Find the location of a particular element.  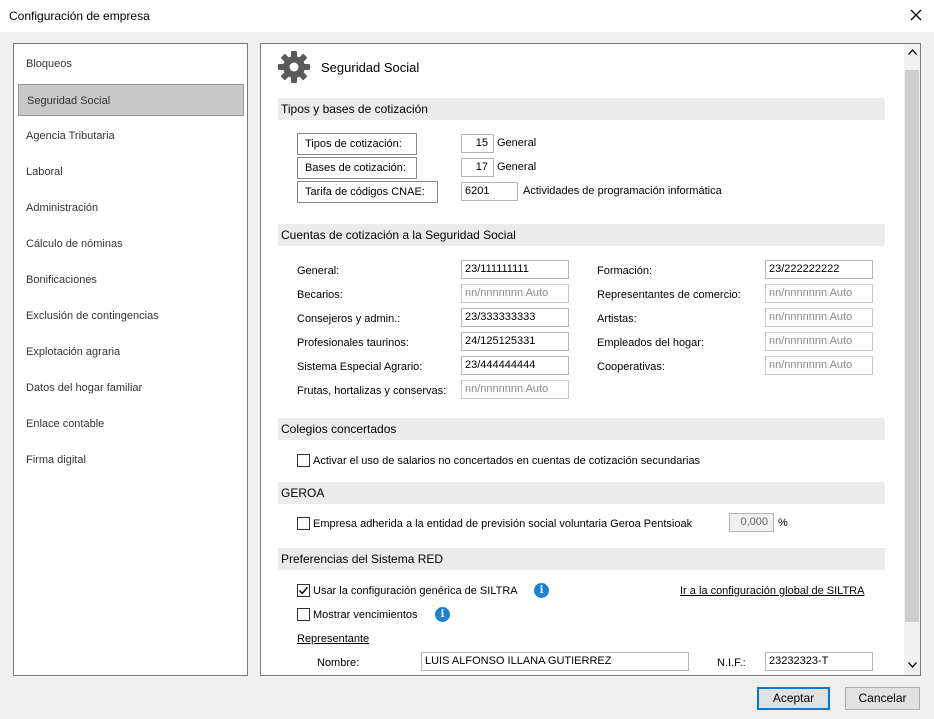

cuenta-consejeros-label: Consejeros y admin.: is located at coordinates (349, 319).